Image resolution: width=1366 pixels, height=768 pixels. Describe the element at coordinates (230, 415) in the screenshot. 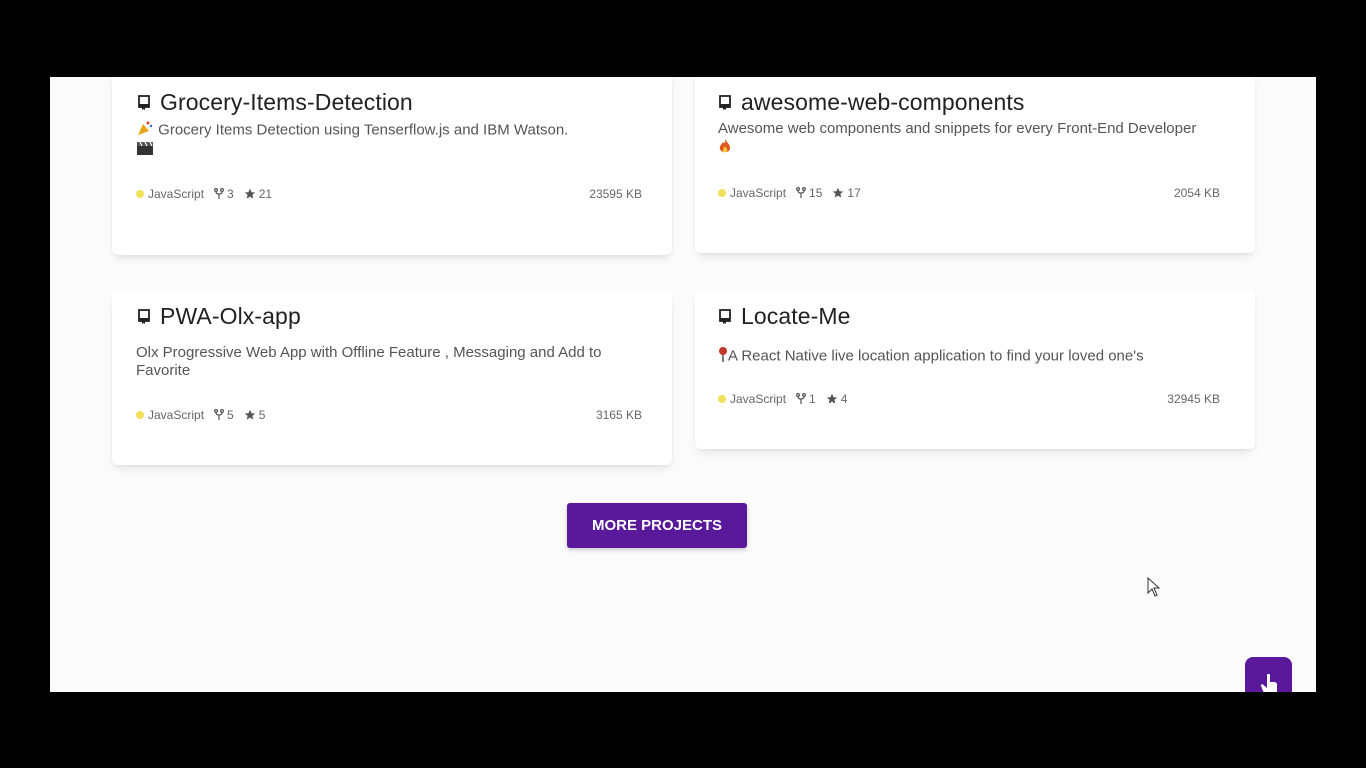

I see `fork-count: 5` at that location.